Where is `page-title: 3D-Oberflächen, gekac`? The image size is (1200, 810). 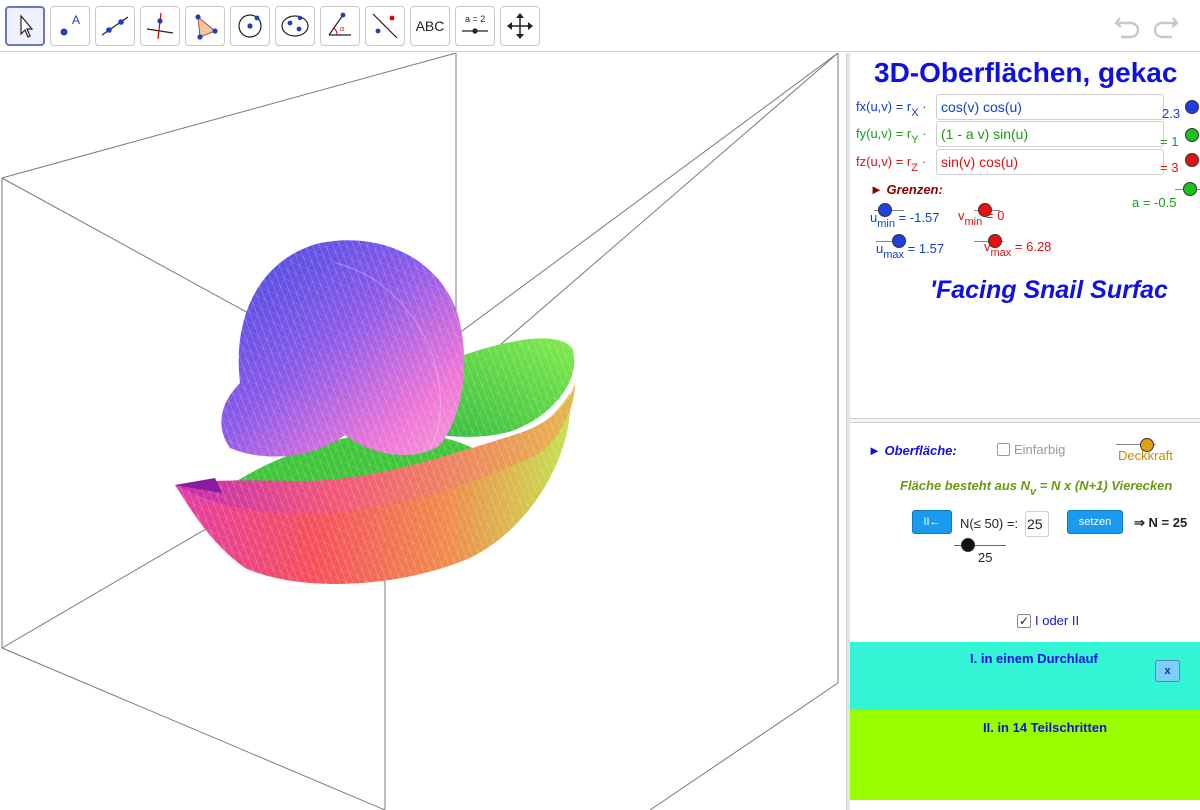 page-title: 3D-Oberflächen, gekac is located at coordinates (1026, 72).